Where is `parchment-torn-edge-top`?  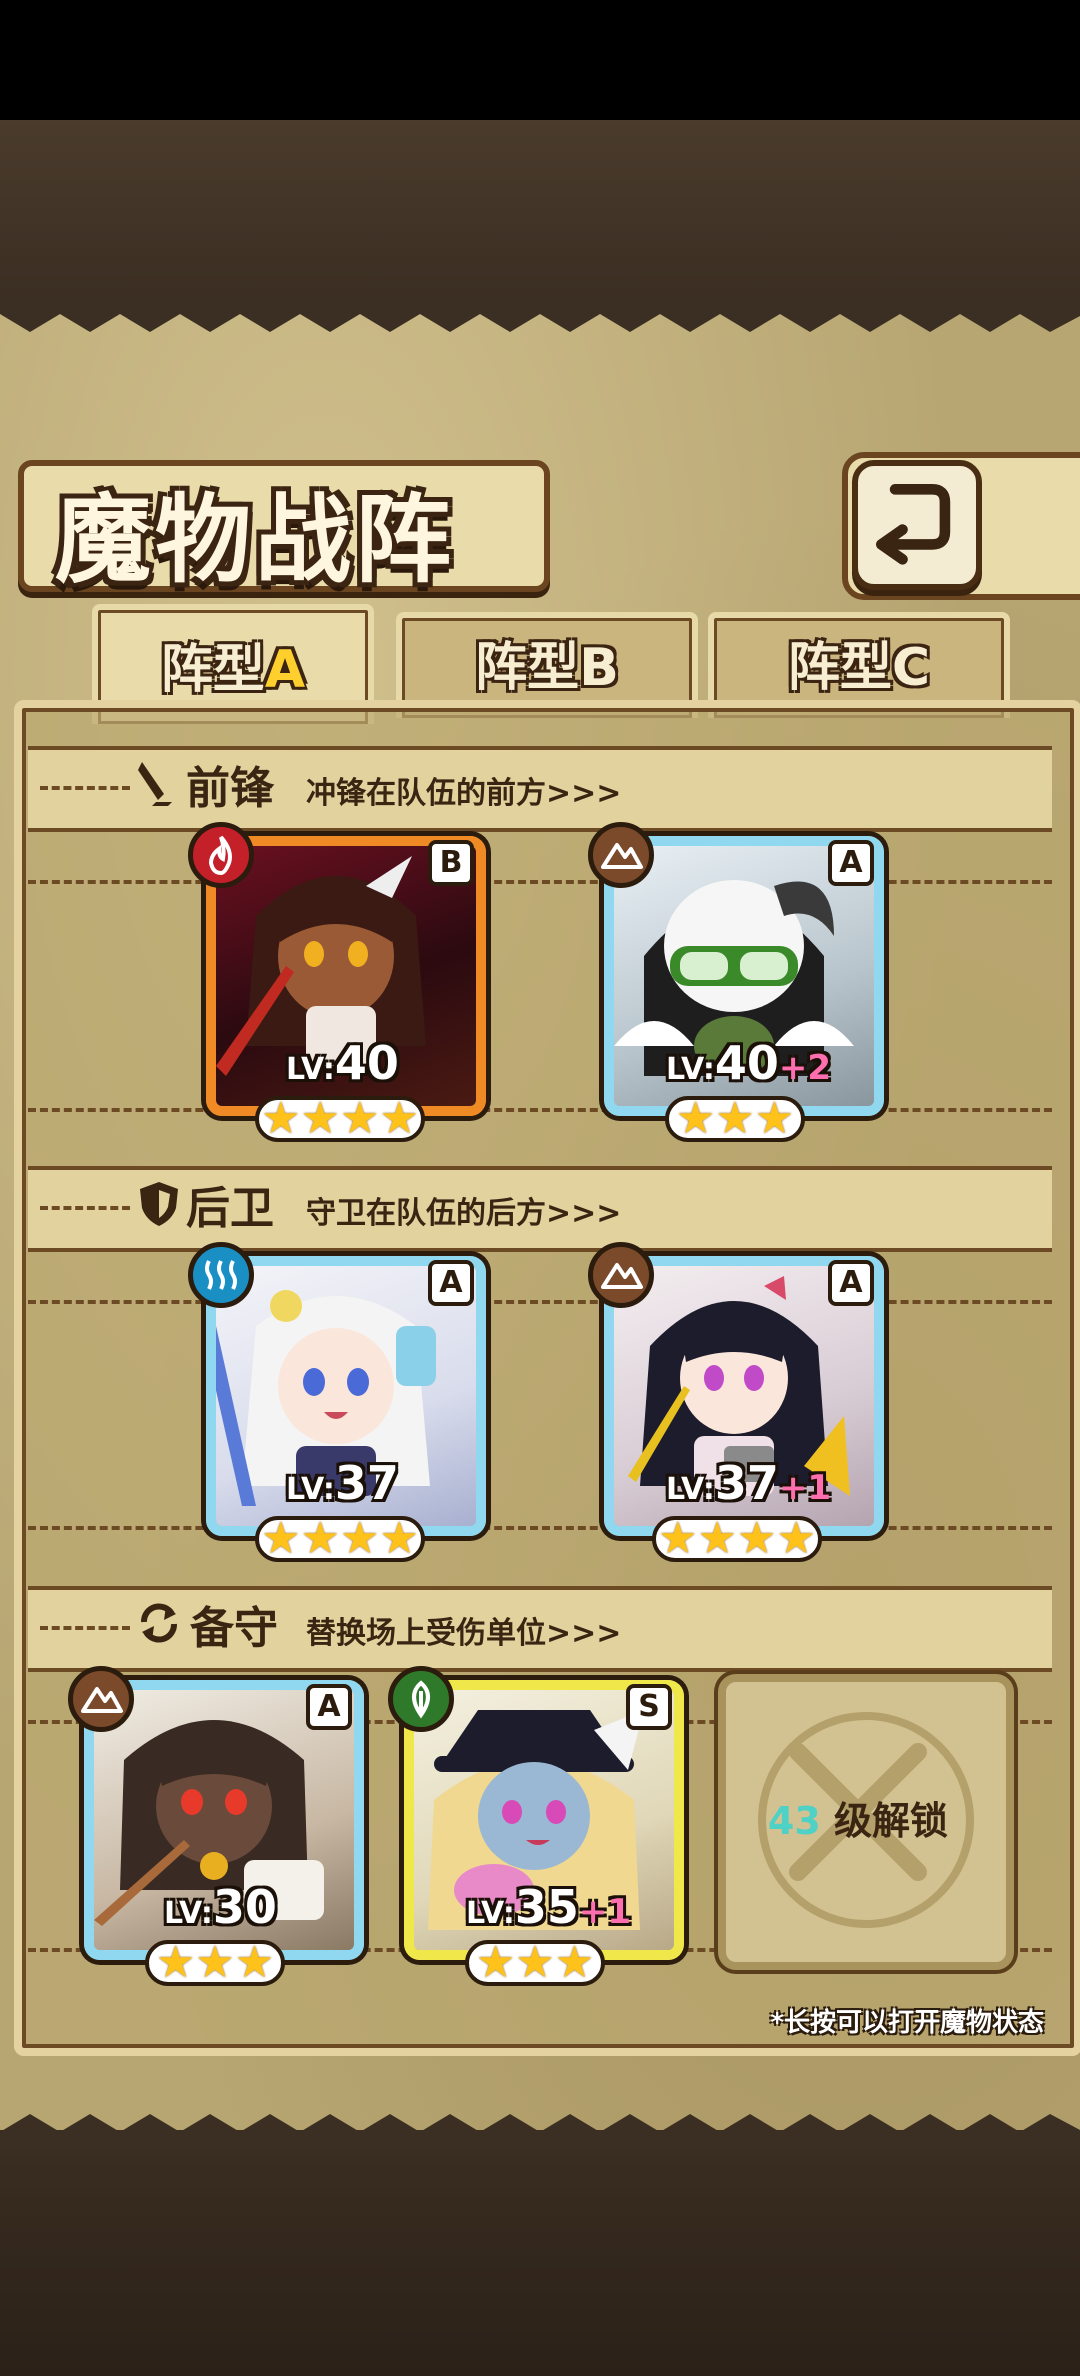
parchment-torn-edge-top is located at coordinates (540, 314).